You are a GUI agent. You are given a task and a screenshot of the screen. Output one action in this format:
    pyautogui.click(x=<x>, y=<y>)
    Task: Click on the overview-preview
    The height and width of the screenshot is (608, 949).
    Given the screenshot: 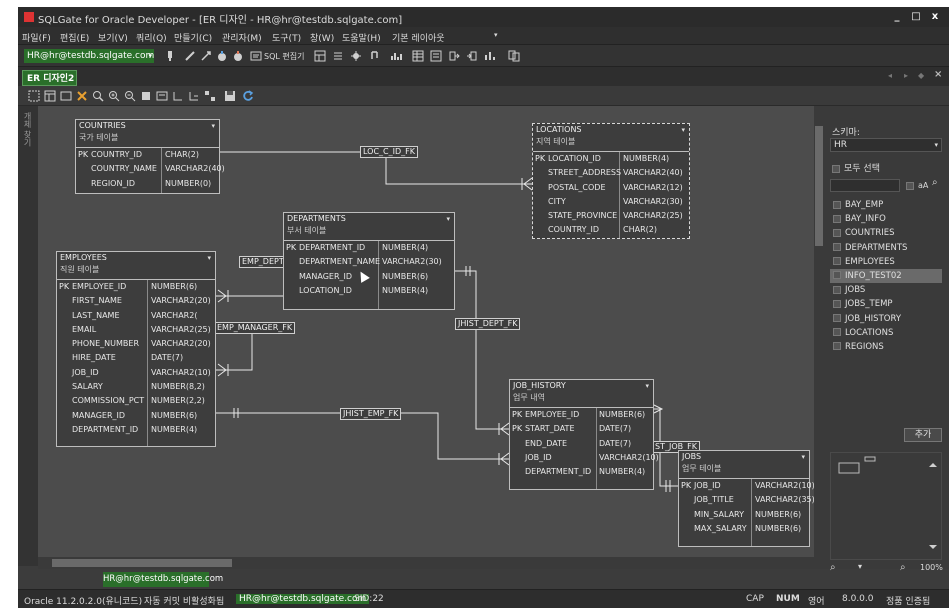 What is the action you would take?
    pyautogui.click(x=886, y=506)
    